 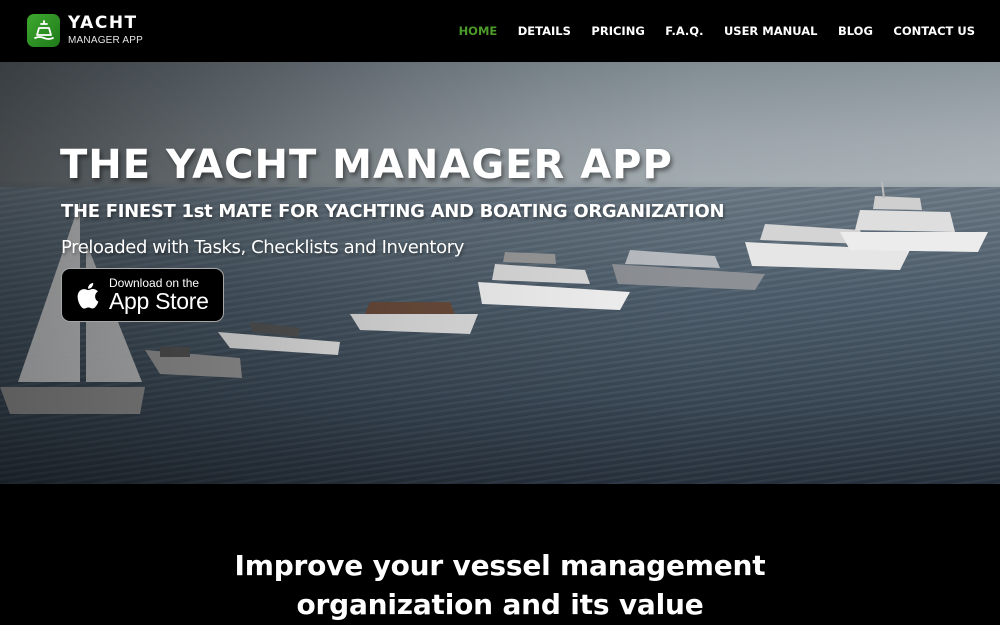 I want to click on nav-pricing: PRICING, so click(x=617, y=31).